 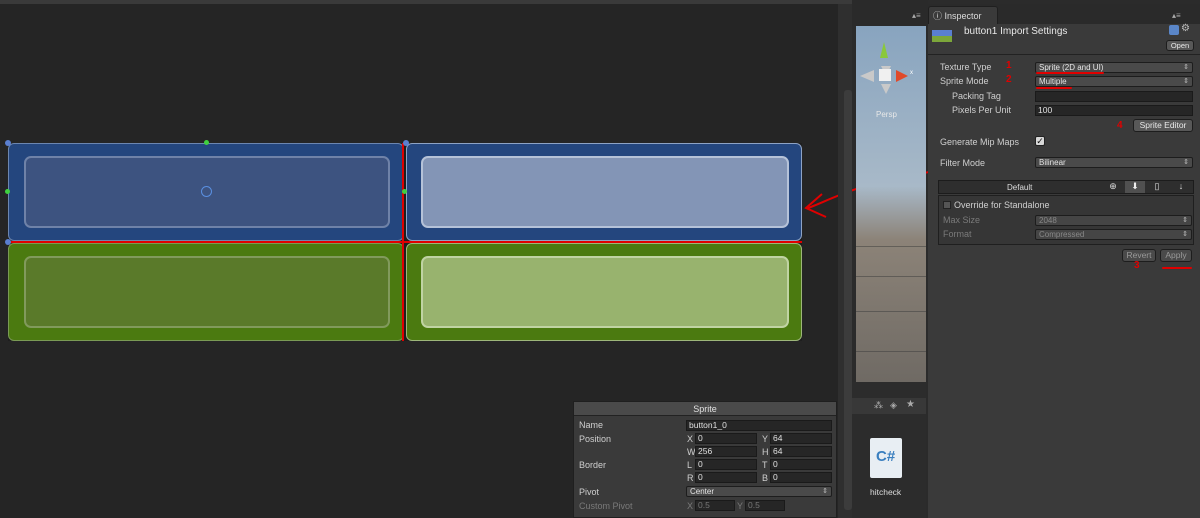 I want to click on custom-pivot-label: Custom Pivot, so click(x=606, y=506).